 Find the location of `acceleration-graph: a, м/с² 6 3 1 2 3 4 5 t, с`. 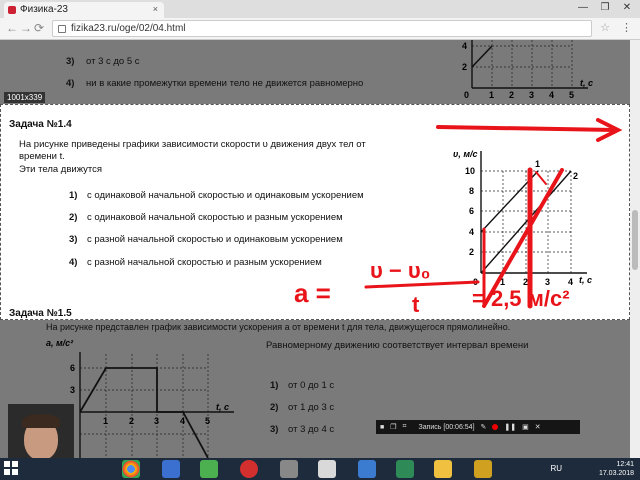

acceleration-graph: a, м/с² 6 3 1 2 3 4 5 t, с is located at coordinates (140, 398).